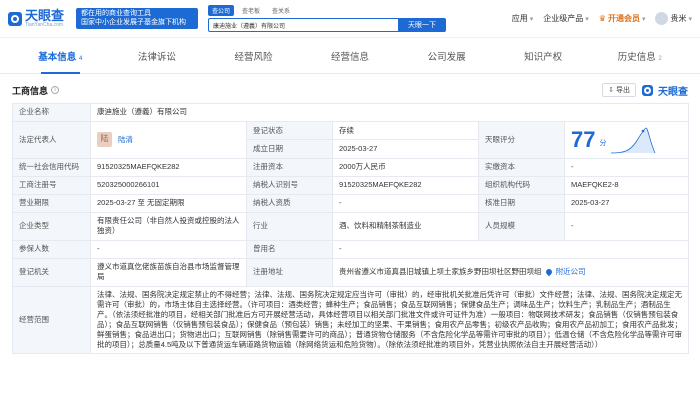 The height and width of the screenshot is (420, 700). What do you see at coordinates (281, 10) in the screenshot?
I see `search-tab-relation: 查关系` at bounding box center [281, 10].